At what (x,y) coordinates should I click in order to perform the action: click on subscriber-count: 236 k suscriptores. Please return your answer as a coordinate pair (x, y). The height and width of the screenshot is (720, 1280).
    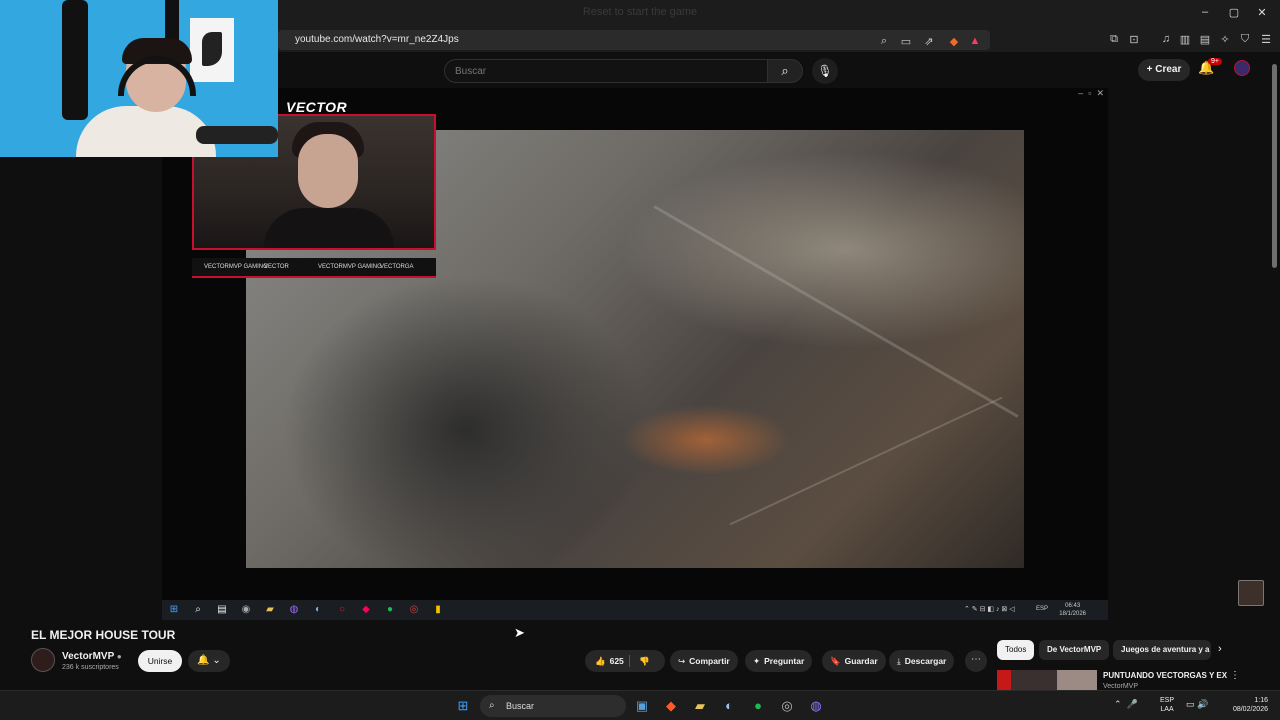
    Looking at the image, I should click on (90, 667).